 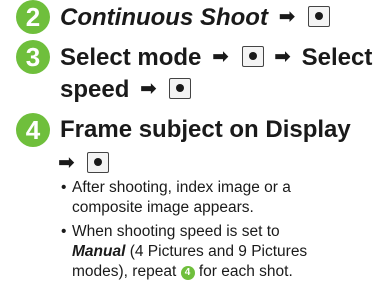 I want to click on note-2-line3-a: modes), repeat, so click(x=126, y=271).